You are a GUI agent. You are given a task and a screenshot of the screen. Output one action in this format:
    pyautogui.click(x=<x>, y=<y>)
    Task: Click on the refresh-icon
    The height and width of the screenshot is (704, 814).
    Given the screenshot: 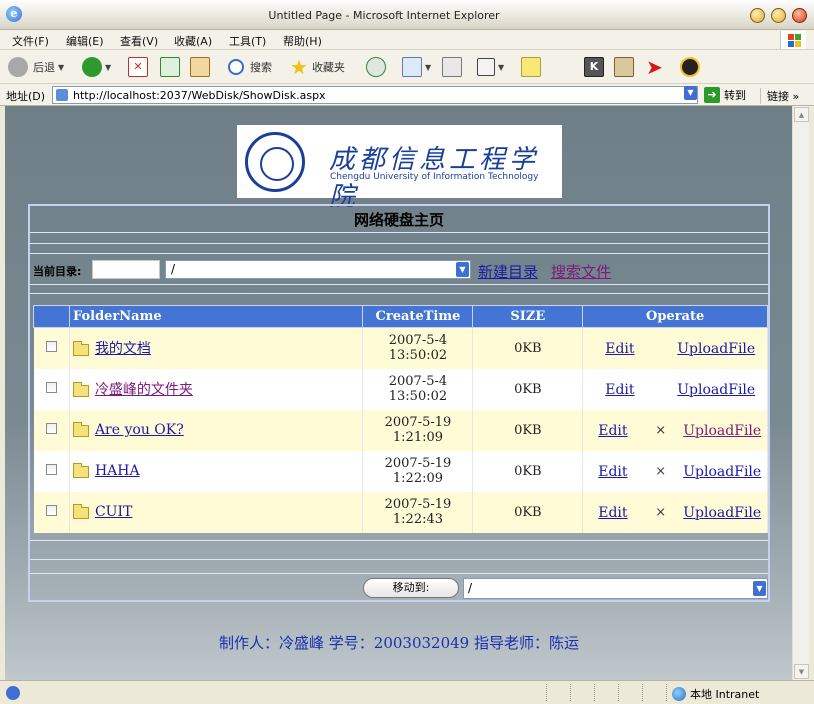 What is the action you would take?
    pyautogui.click(x=170, y=67)
    